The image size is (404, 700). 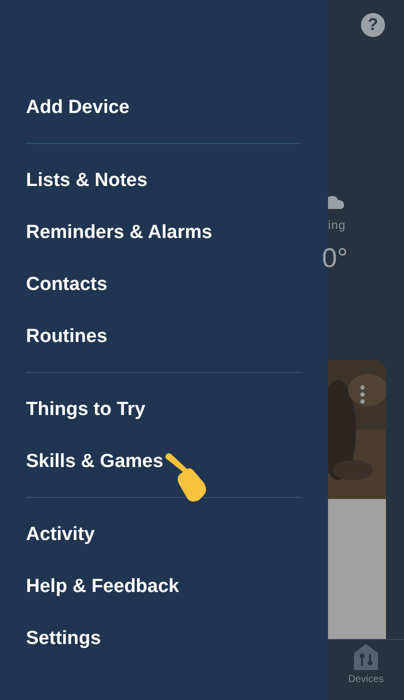 What do you see at coordinates (119, 232) in the screenshot?
I see `menu-item: Reminders & Alarms` at bounding box center [119, 232].